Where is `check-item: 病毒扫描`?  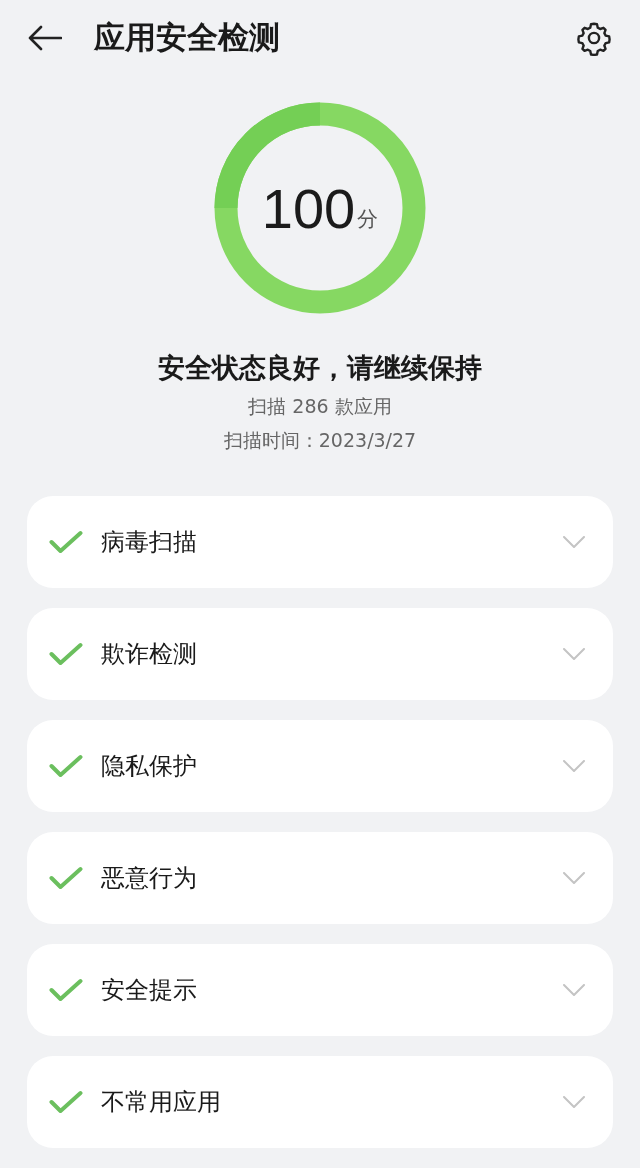
check-item: 病毒扫描 is located at coordinates (320, 542).